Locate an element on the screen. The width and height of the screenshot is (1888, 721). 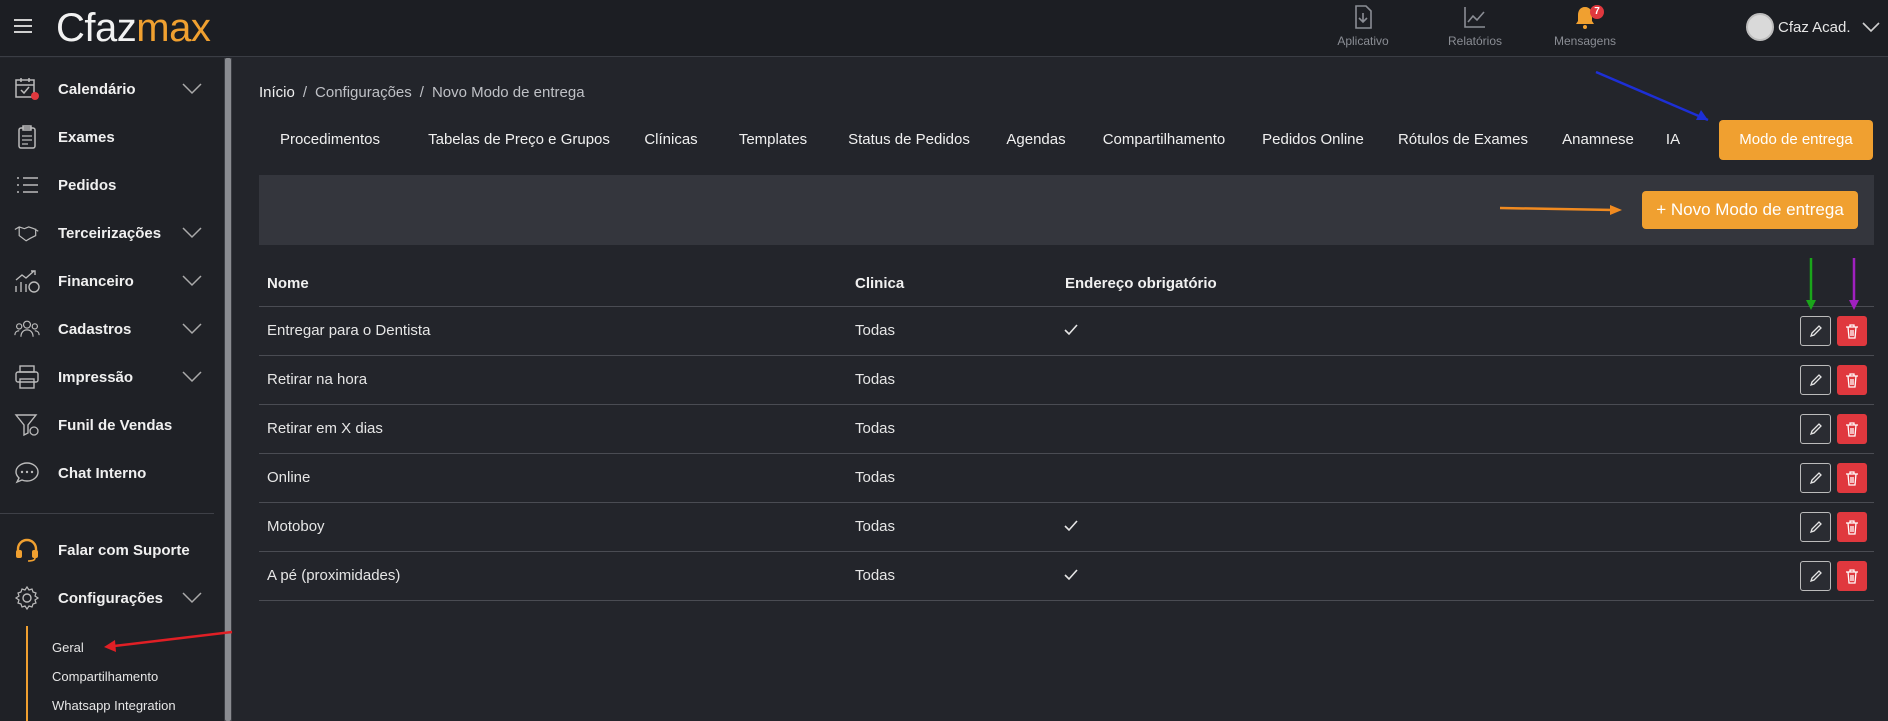
sidebar-scrollbar is located at coordinates (228, 389).